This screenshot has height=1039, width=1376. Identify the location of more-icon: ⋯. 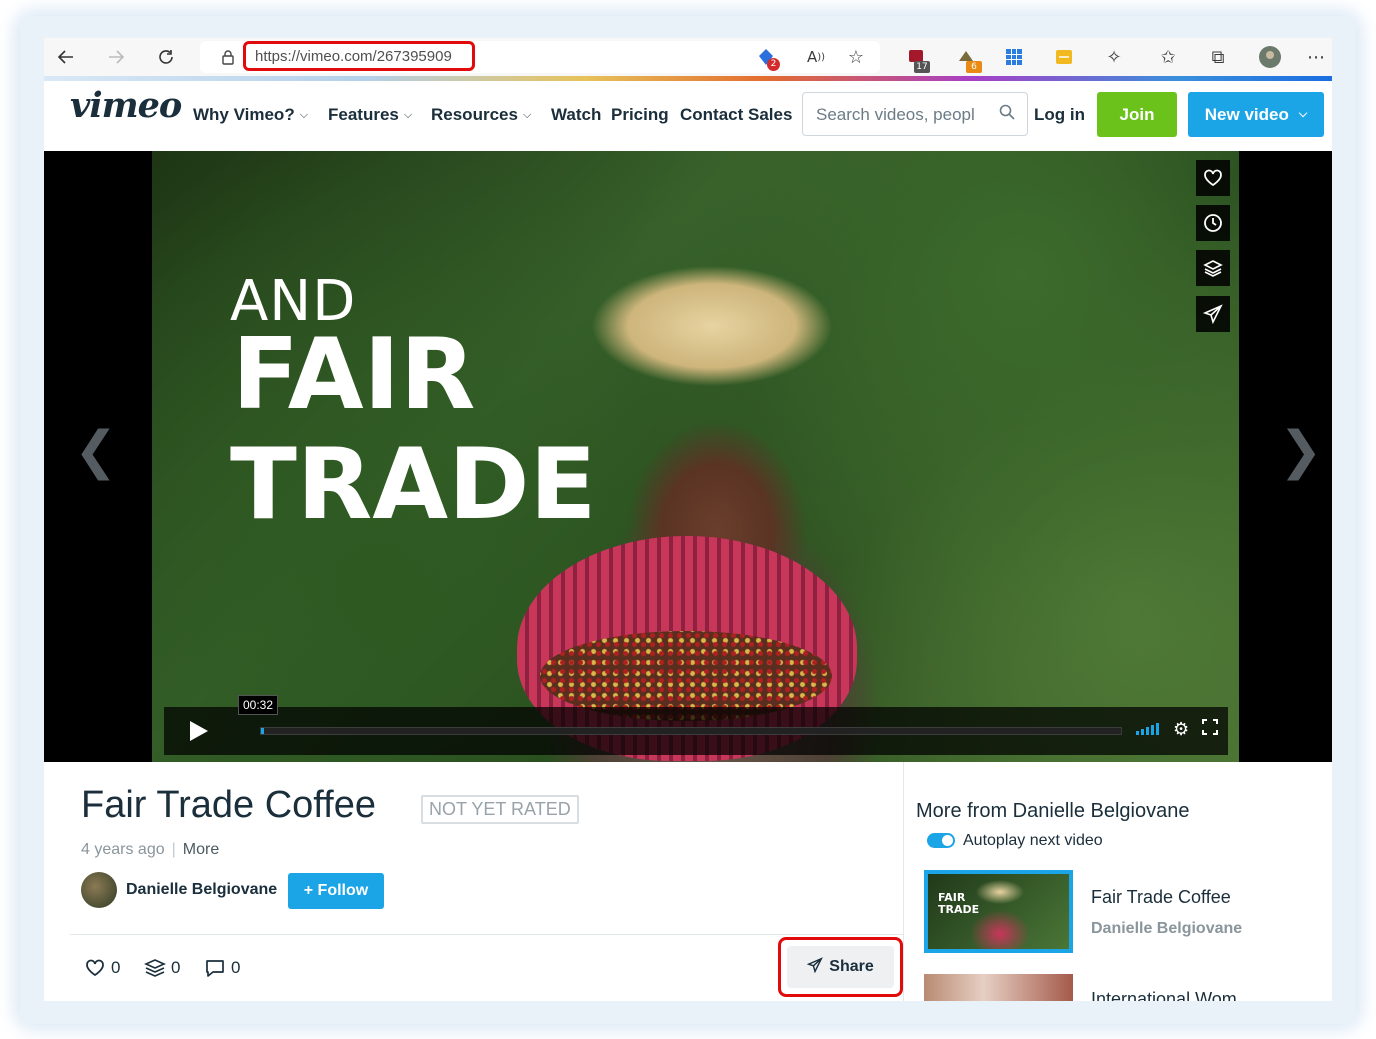
(1316, 57).